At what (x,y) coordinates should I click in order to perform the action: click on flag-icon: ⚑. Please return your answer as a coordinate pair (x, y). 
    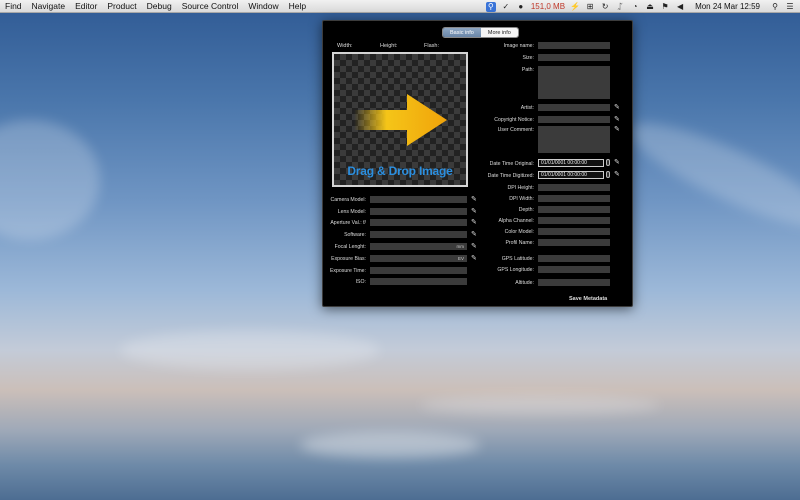
    Looking at the image, I should click on (665, 7).